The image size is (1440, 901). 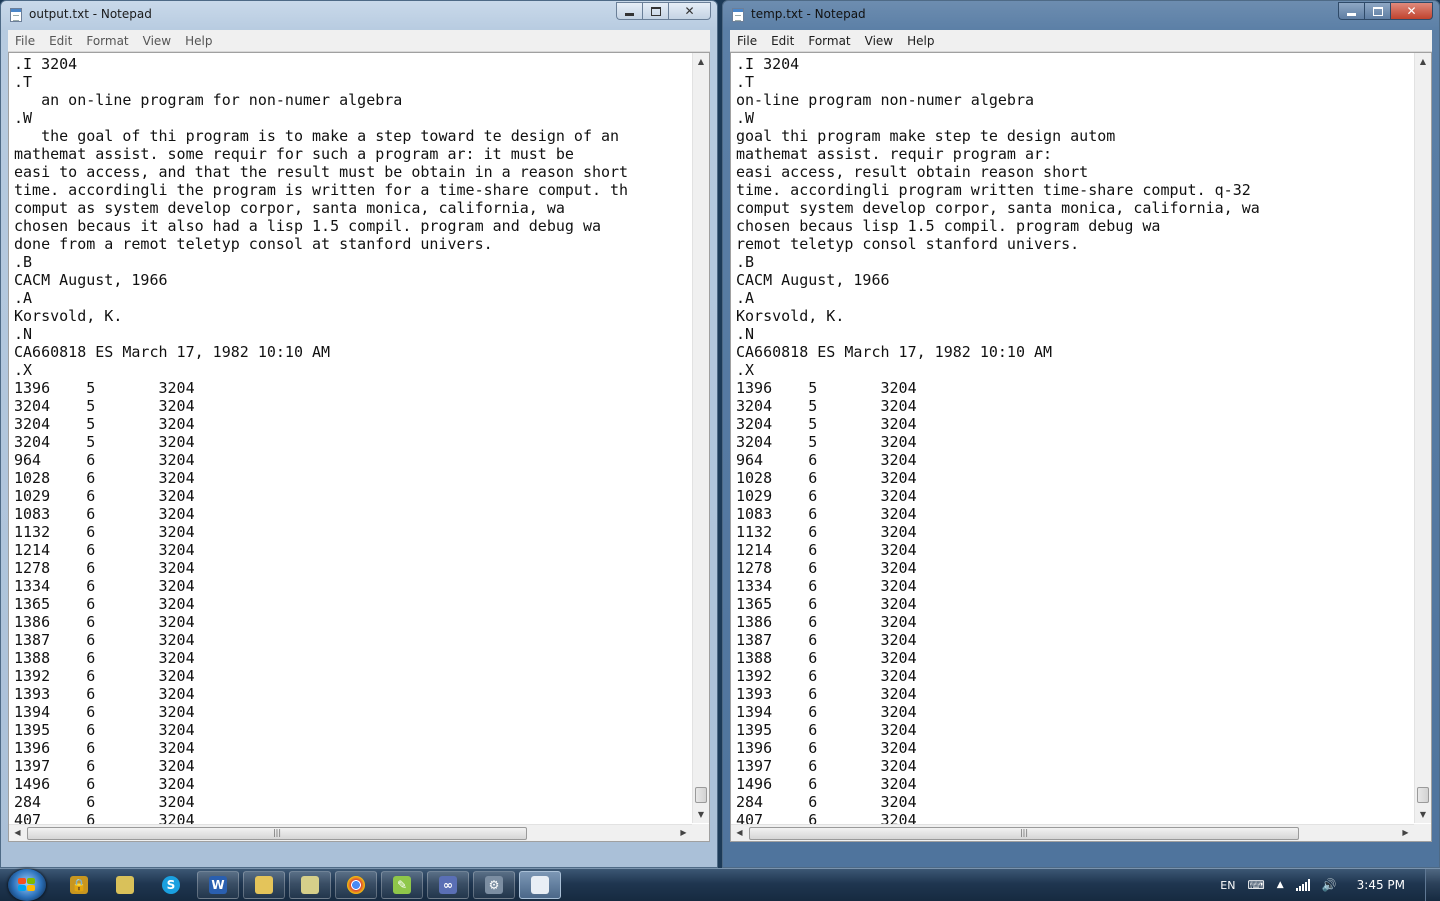 I want to click on start-button, so click(x=27, y=885).